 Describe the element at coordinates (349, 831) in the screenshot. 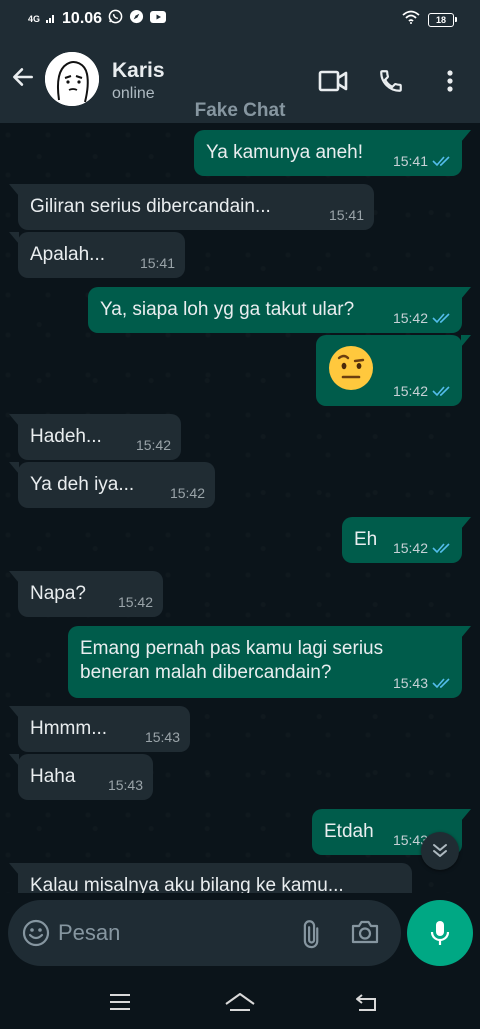

I see `message-text: Etdah` at that location.